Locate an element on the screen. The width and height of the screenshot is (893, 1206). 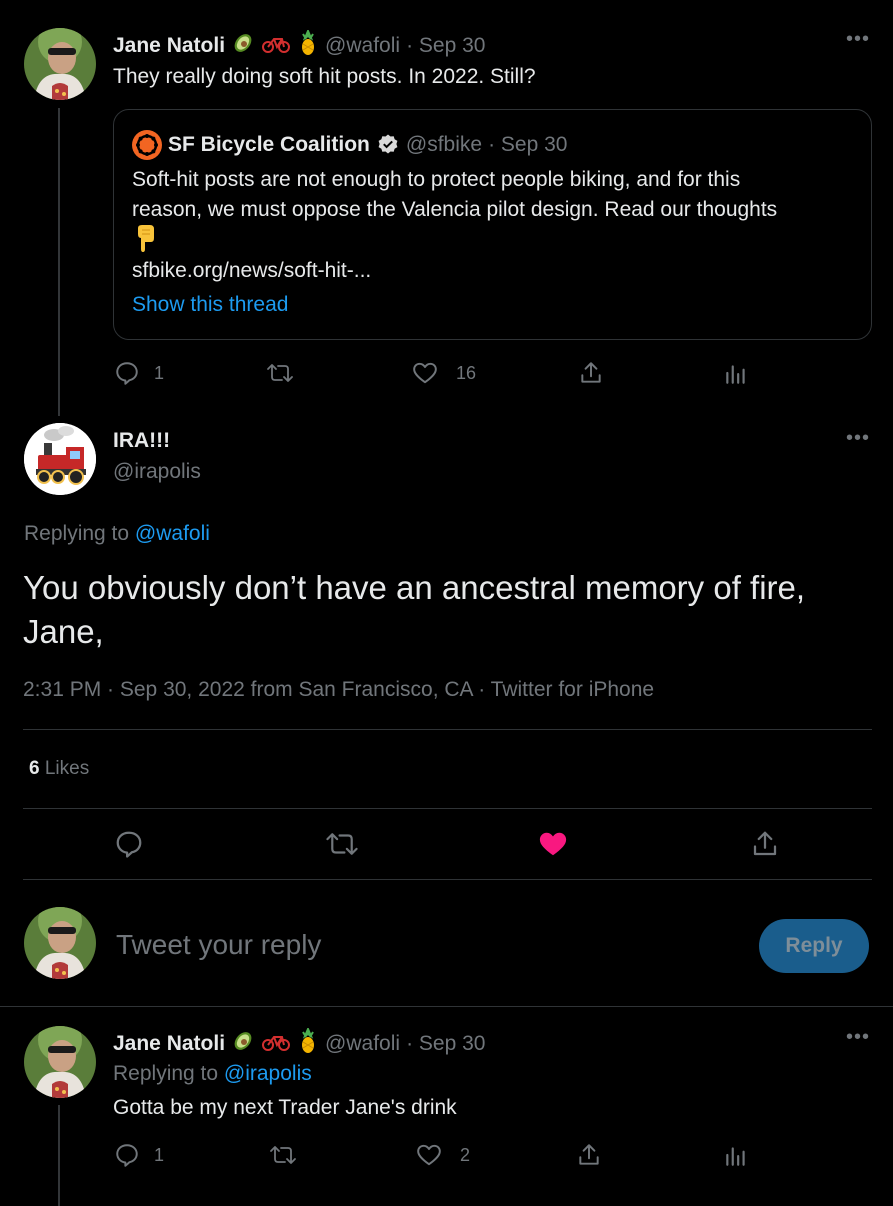
replying-to-handle: @wafoli is located at coordinates (172, 533).